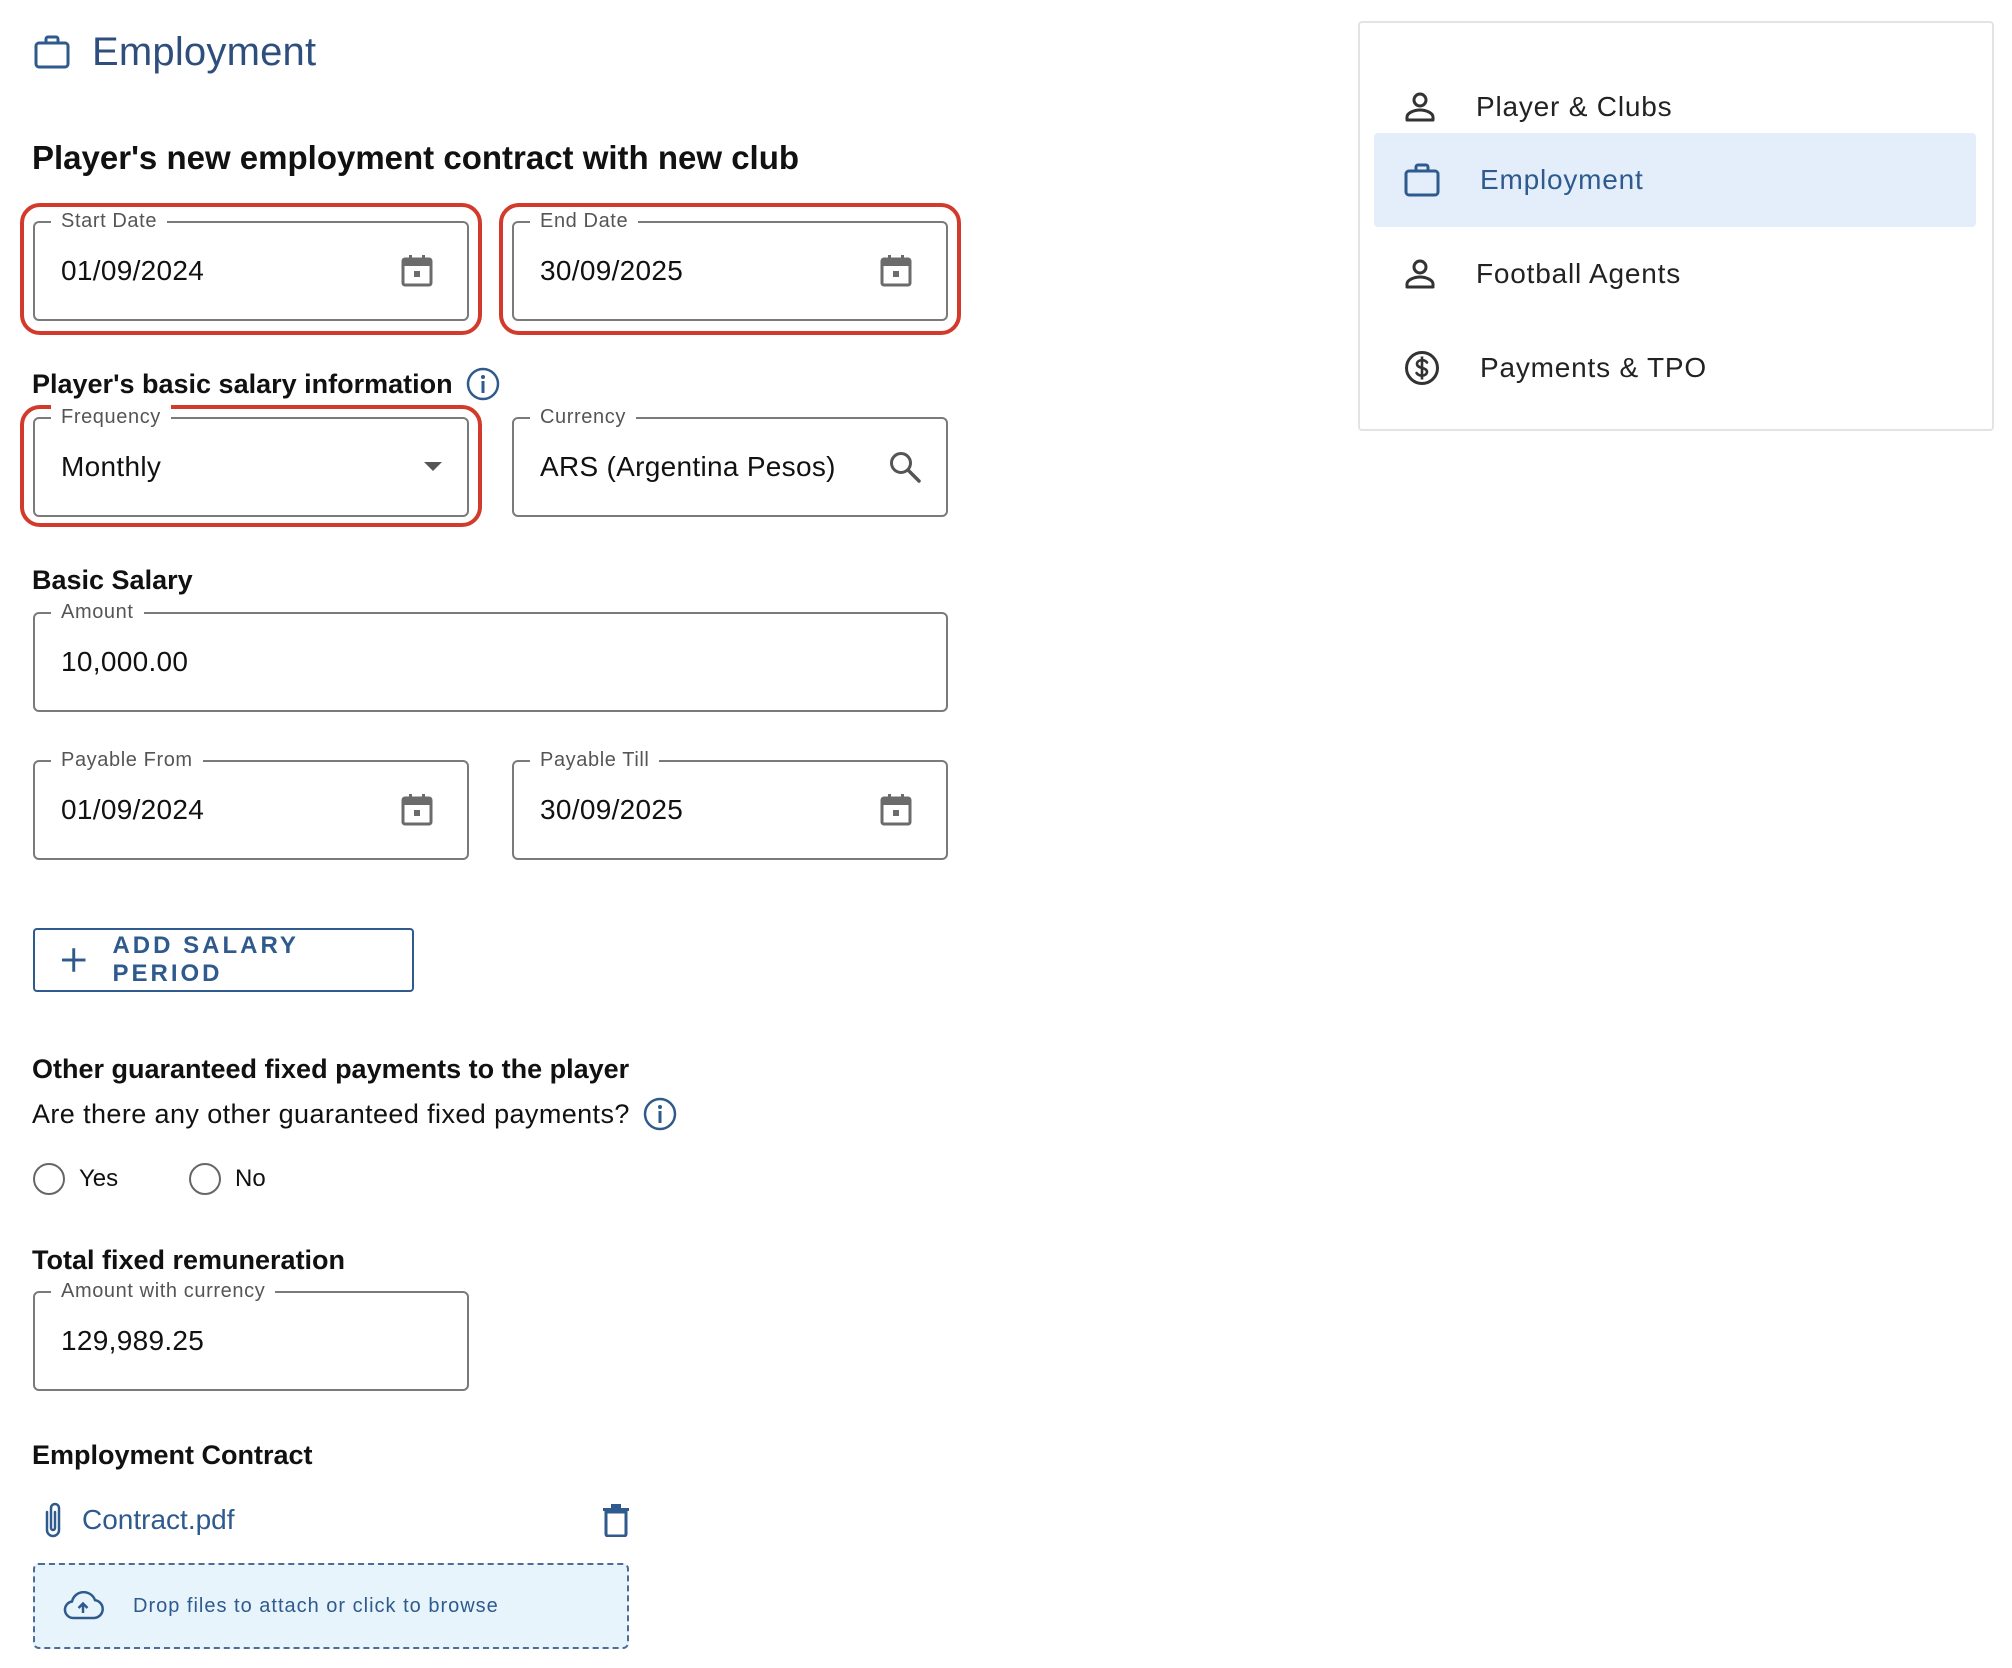 The height and width of the screenshot is (1668, 2012). Describe the element at coordinates (111, 466) in the screenshot. I see `frequency-value: Monthly` at that location.